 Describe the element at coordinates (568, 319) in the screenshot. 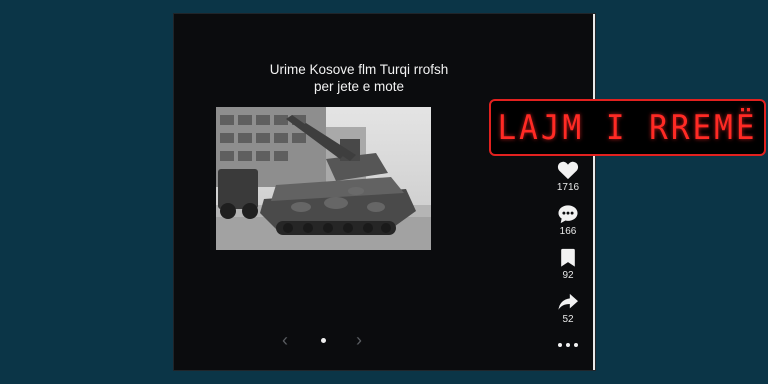

I see `share-count: 52` at that location.